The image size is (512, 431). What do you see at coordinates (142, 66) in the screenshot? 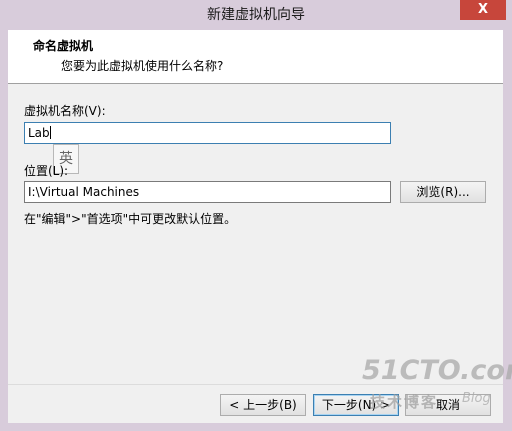
I see `page-subtitle: 您要为此虚拟机使用什么名称?` at bounding box center [142, 66].